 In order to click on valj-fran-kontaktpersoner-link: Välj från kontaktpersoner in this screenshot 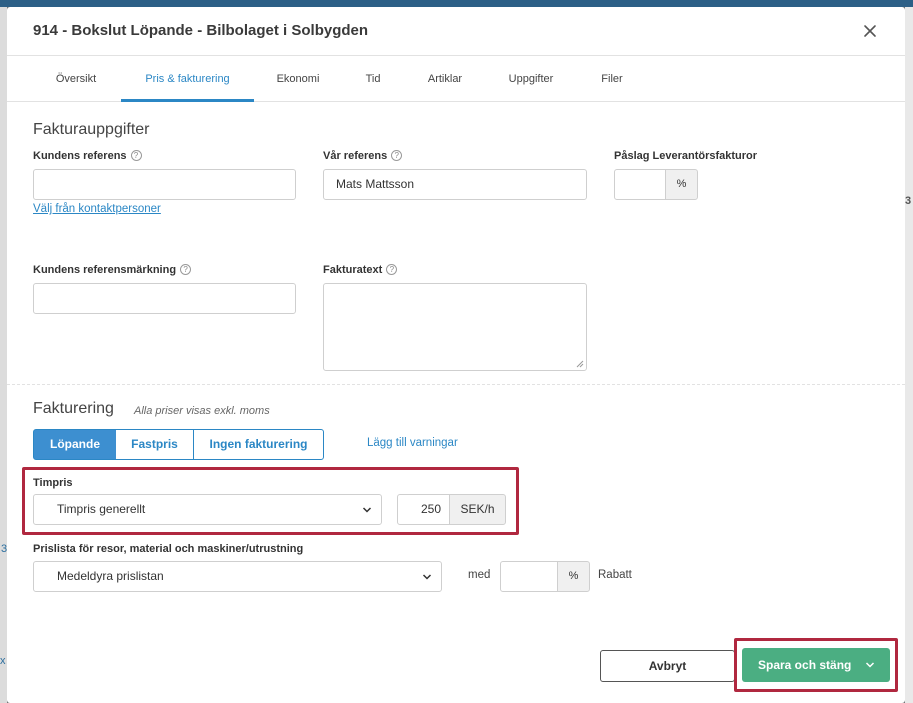, I will do `click(97, 209)`.